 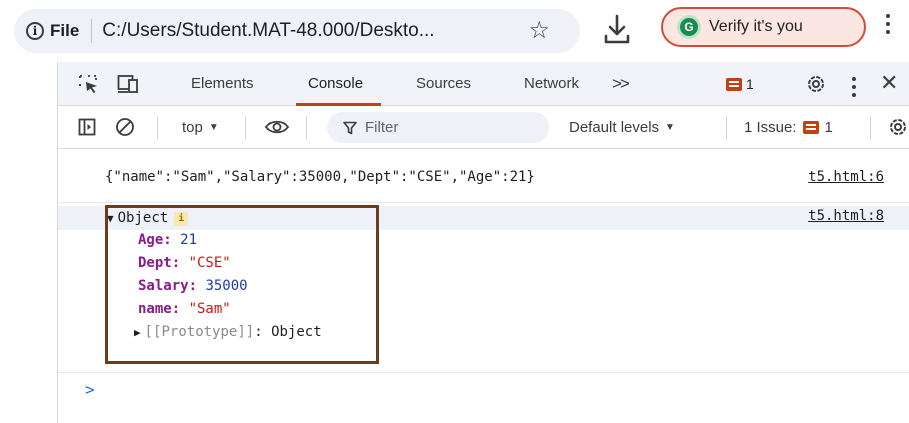 I want to click on log-levels-dropdown: Default levels ▼, so click(x=622, y=127).